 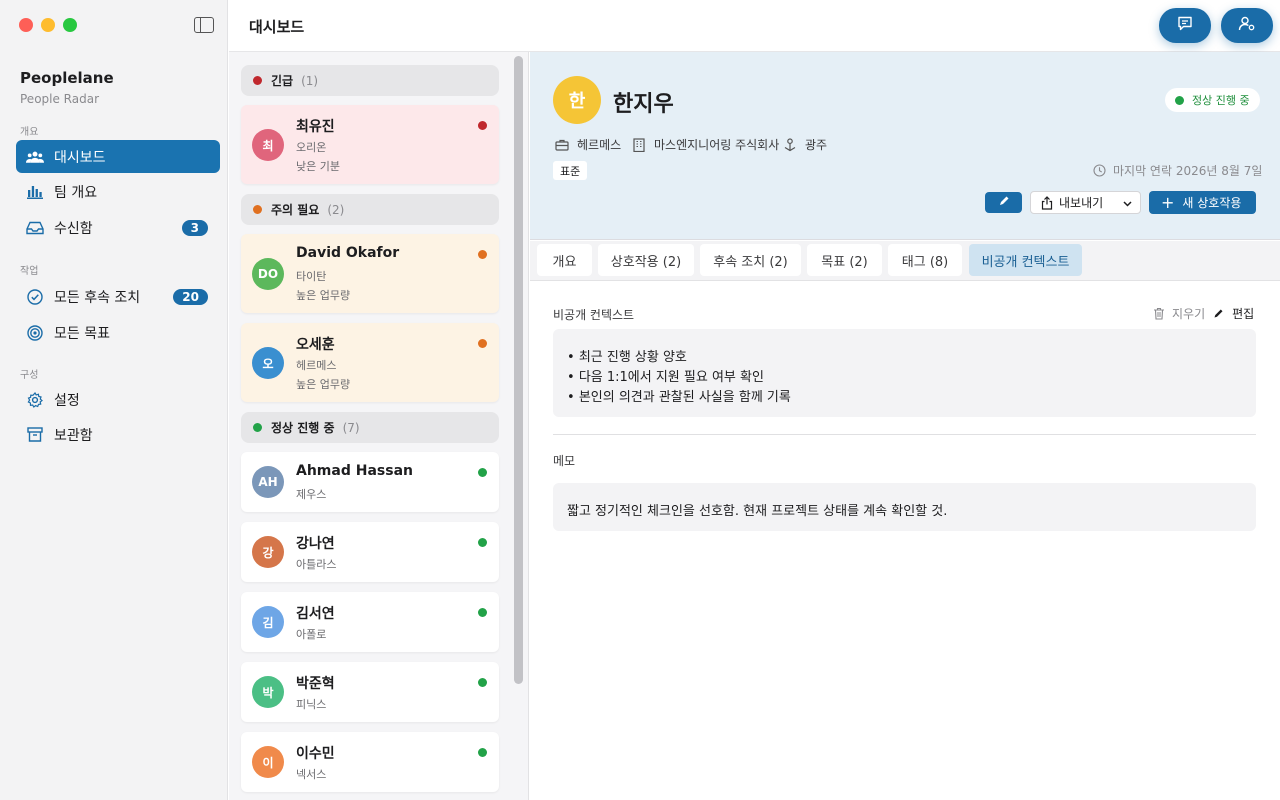 What do you see at coordinates (750, 260) in the screenshot?
I see `tab-followups: 후속 조치 (2)` at bounding box center [750, 260].